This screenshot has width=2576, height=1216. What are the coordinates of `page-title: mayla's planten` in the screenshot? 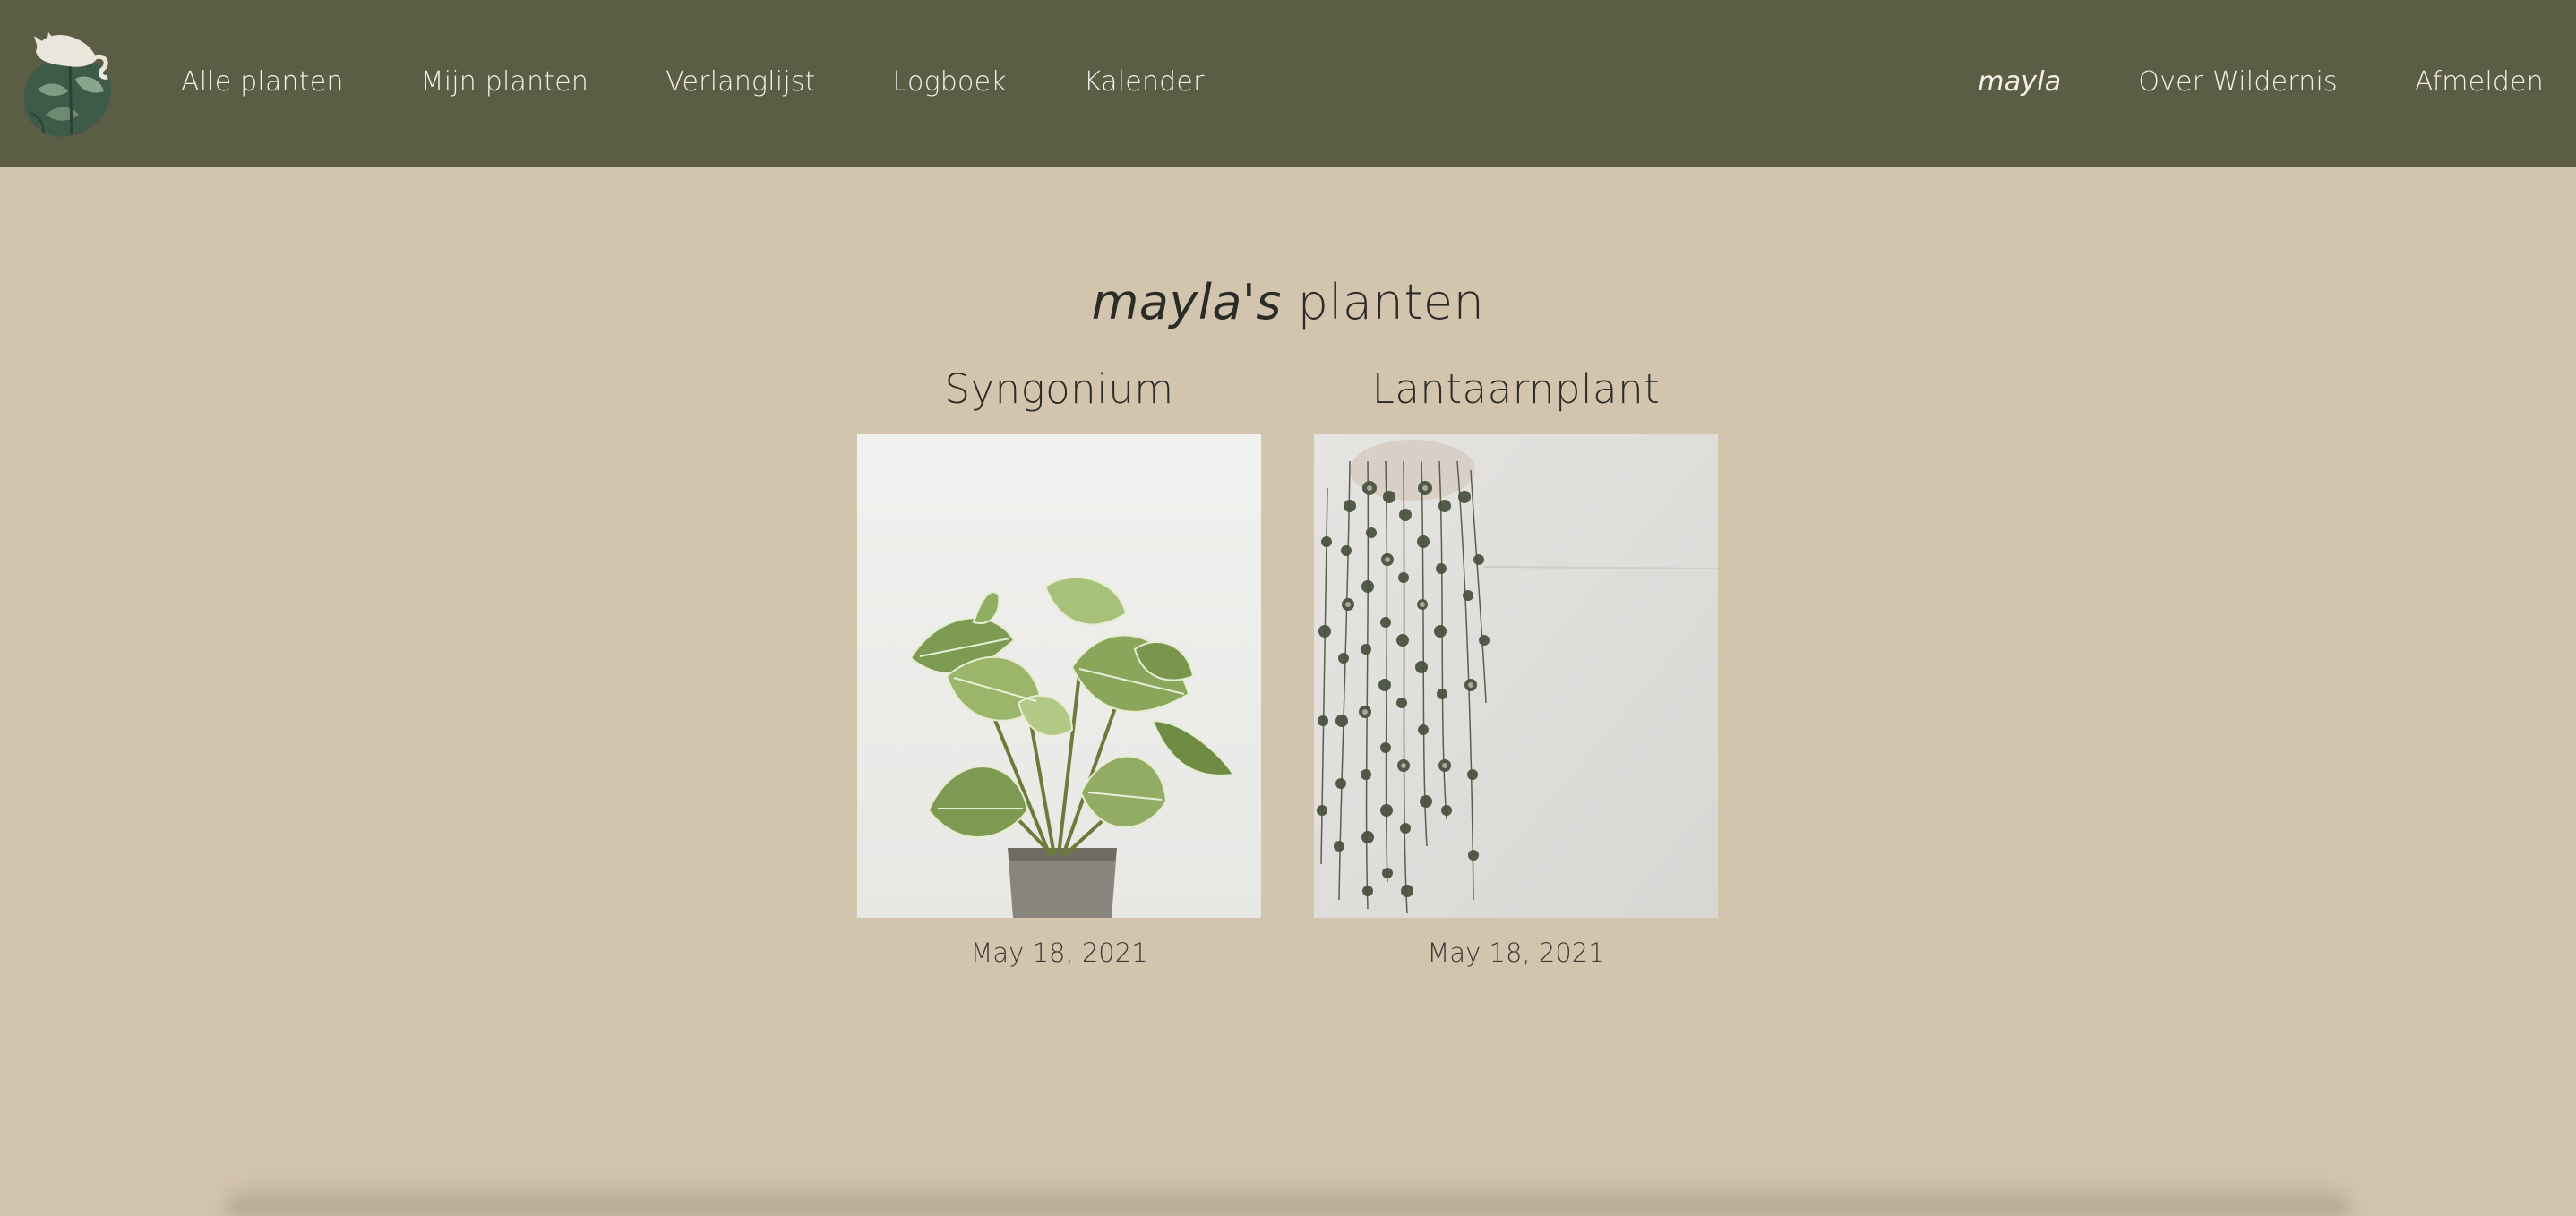 It's located at (1288, 302).